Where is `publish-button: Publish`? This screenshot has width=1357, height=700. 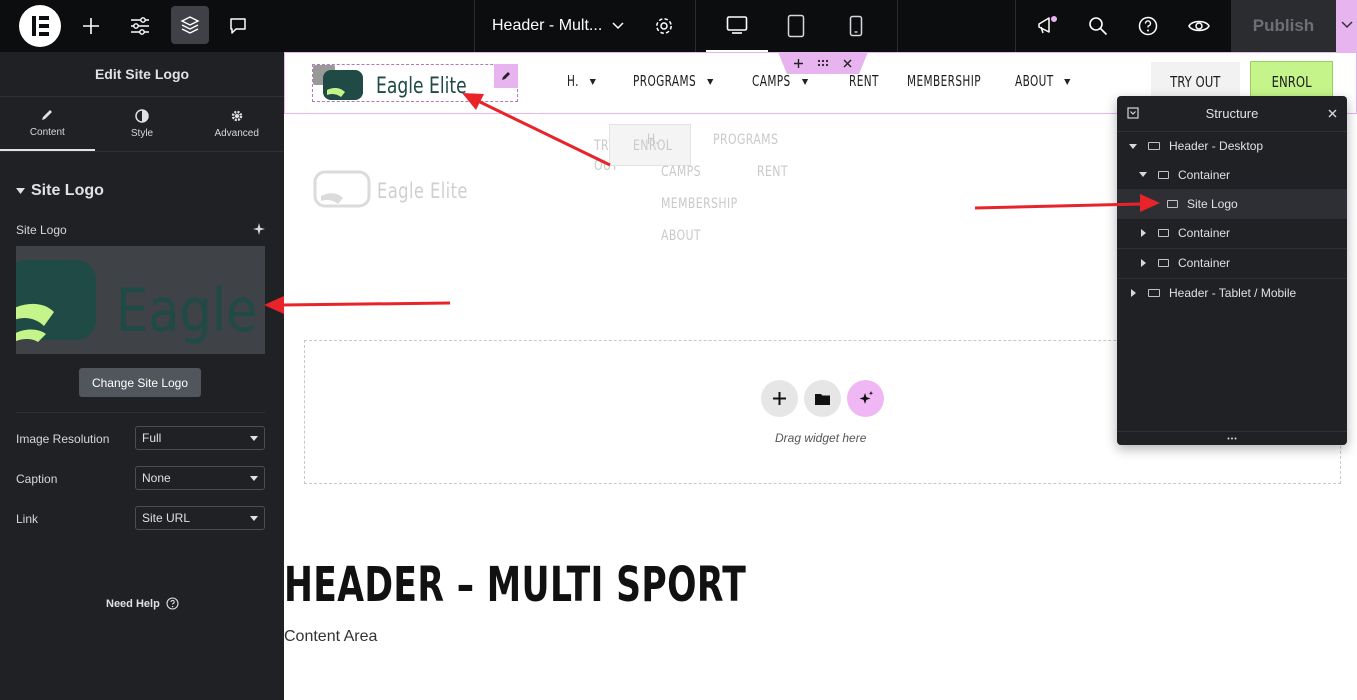 publish-button: Publish is located at coordinates (1283, 26).